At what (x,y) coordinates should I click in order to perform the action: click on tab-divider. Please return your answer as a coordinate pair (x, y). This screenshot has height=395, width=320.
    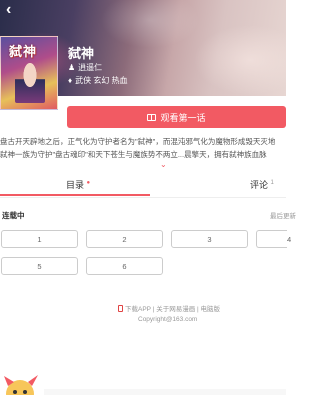
    Looking at the image, I should click on (143, 197).